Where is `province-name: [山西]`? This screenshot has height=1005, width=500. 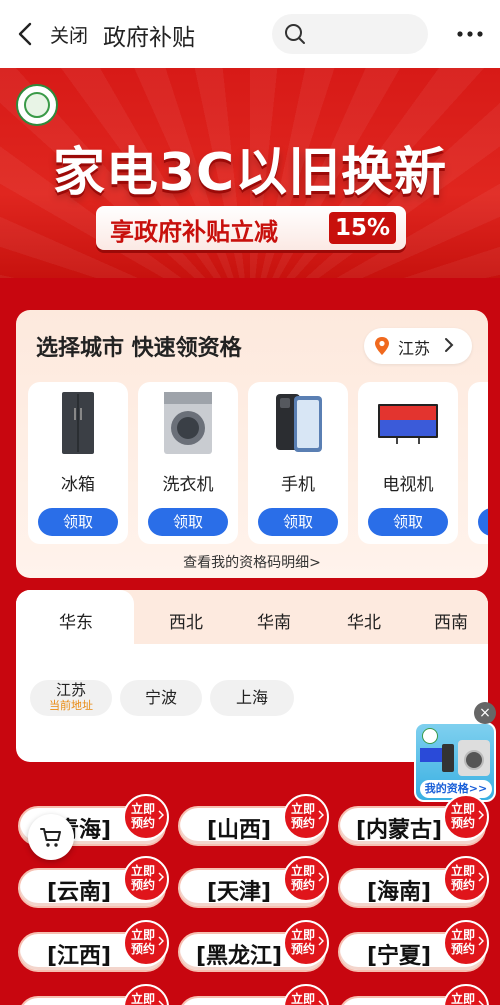 province-name: [山西] is located at coordinates (239, 830).